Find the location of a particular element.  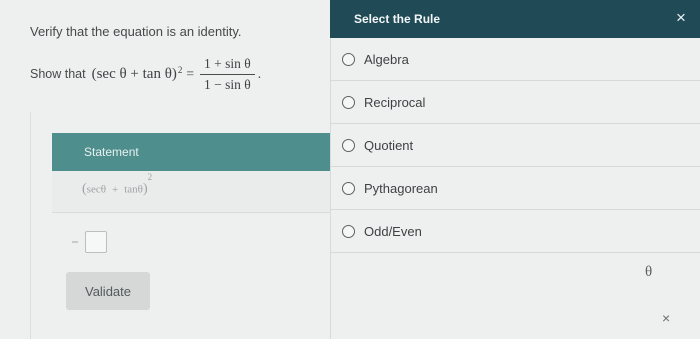

statement-expression: (secθ + tanθ)2 is located at coordinates (117, 185).